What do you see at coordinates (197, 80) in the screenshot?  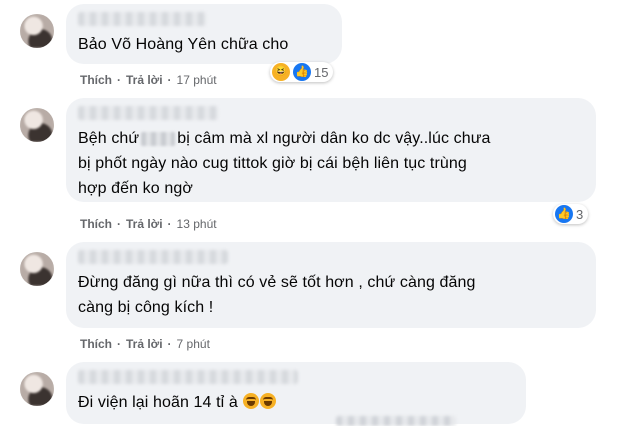 I see `comment-timestamp: 17 phút` at bounding box center [197, 80].